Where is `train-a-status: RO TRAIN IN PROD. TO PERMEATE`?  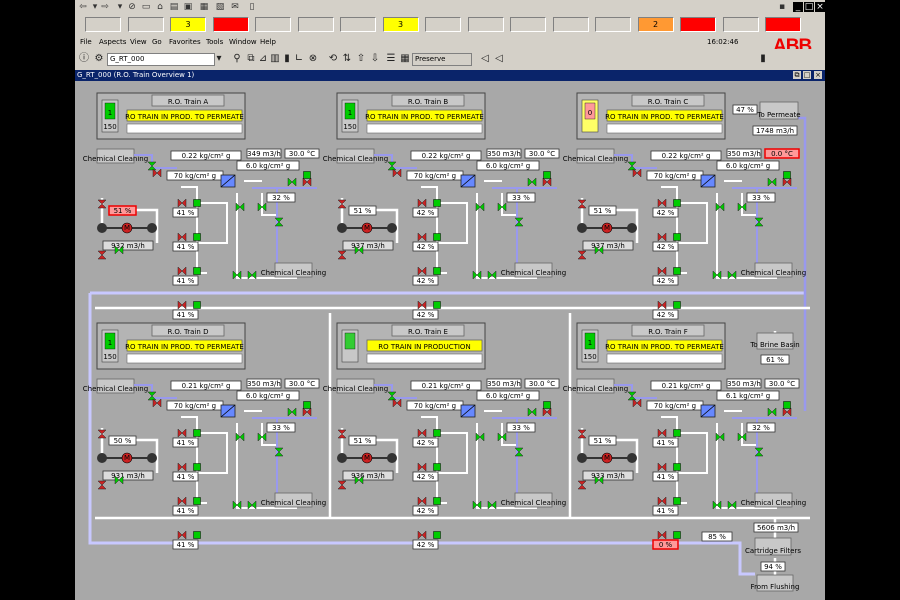
train-a-status: RO TRAIN IN PROD. TO PERMEATE is located at coordinates (184, 115).